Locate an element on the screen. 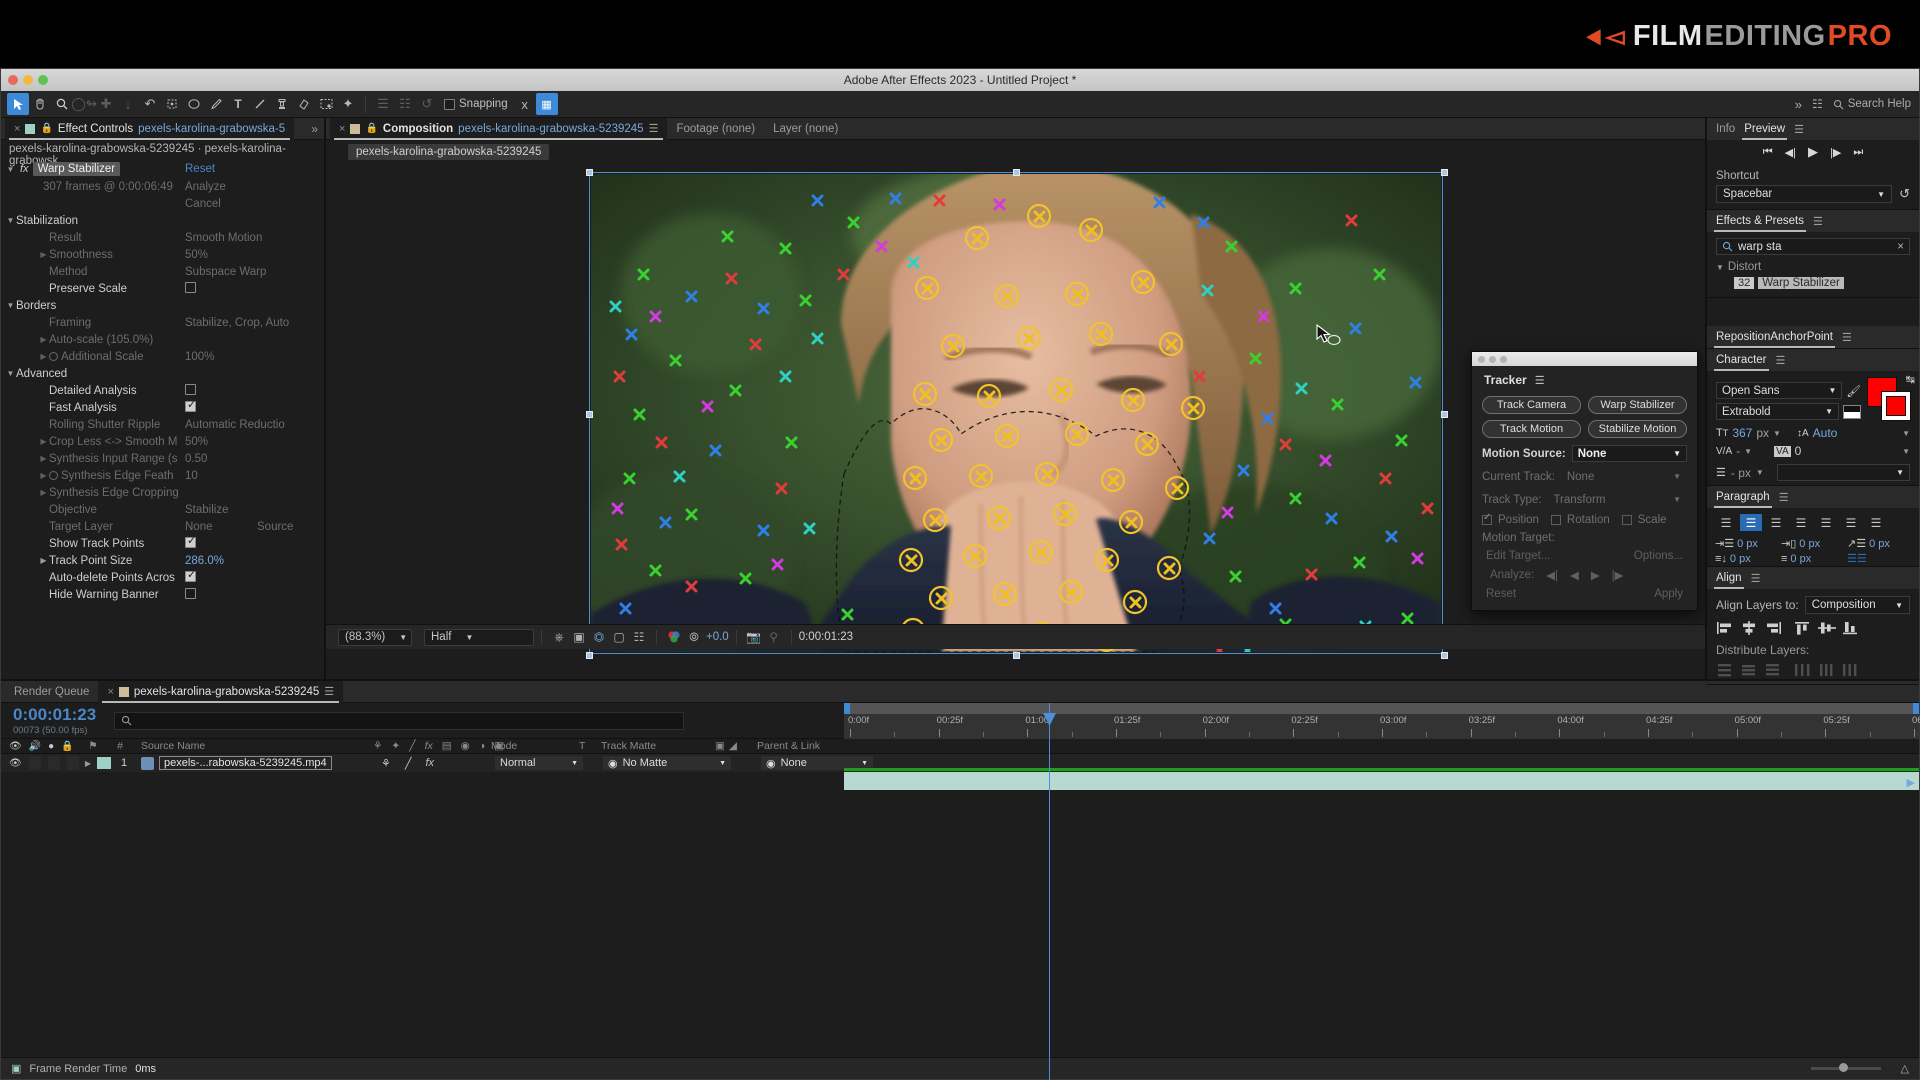 This screenshot has height=1080, width=1920. distribute-top-button is located at coordinates (1725, 670).